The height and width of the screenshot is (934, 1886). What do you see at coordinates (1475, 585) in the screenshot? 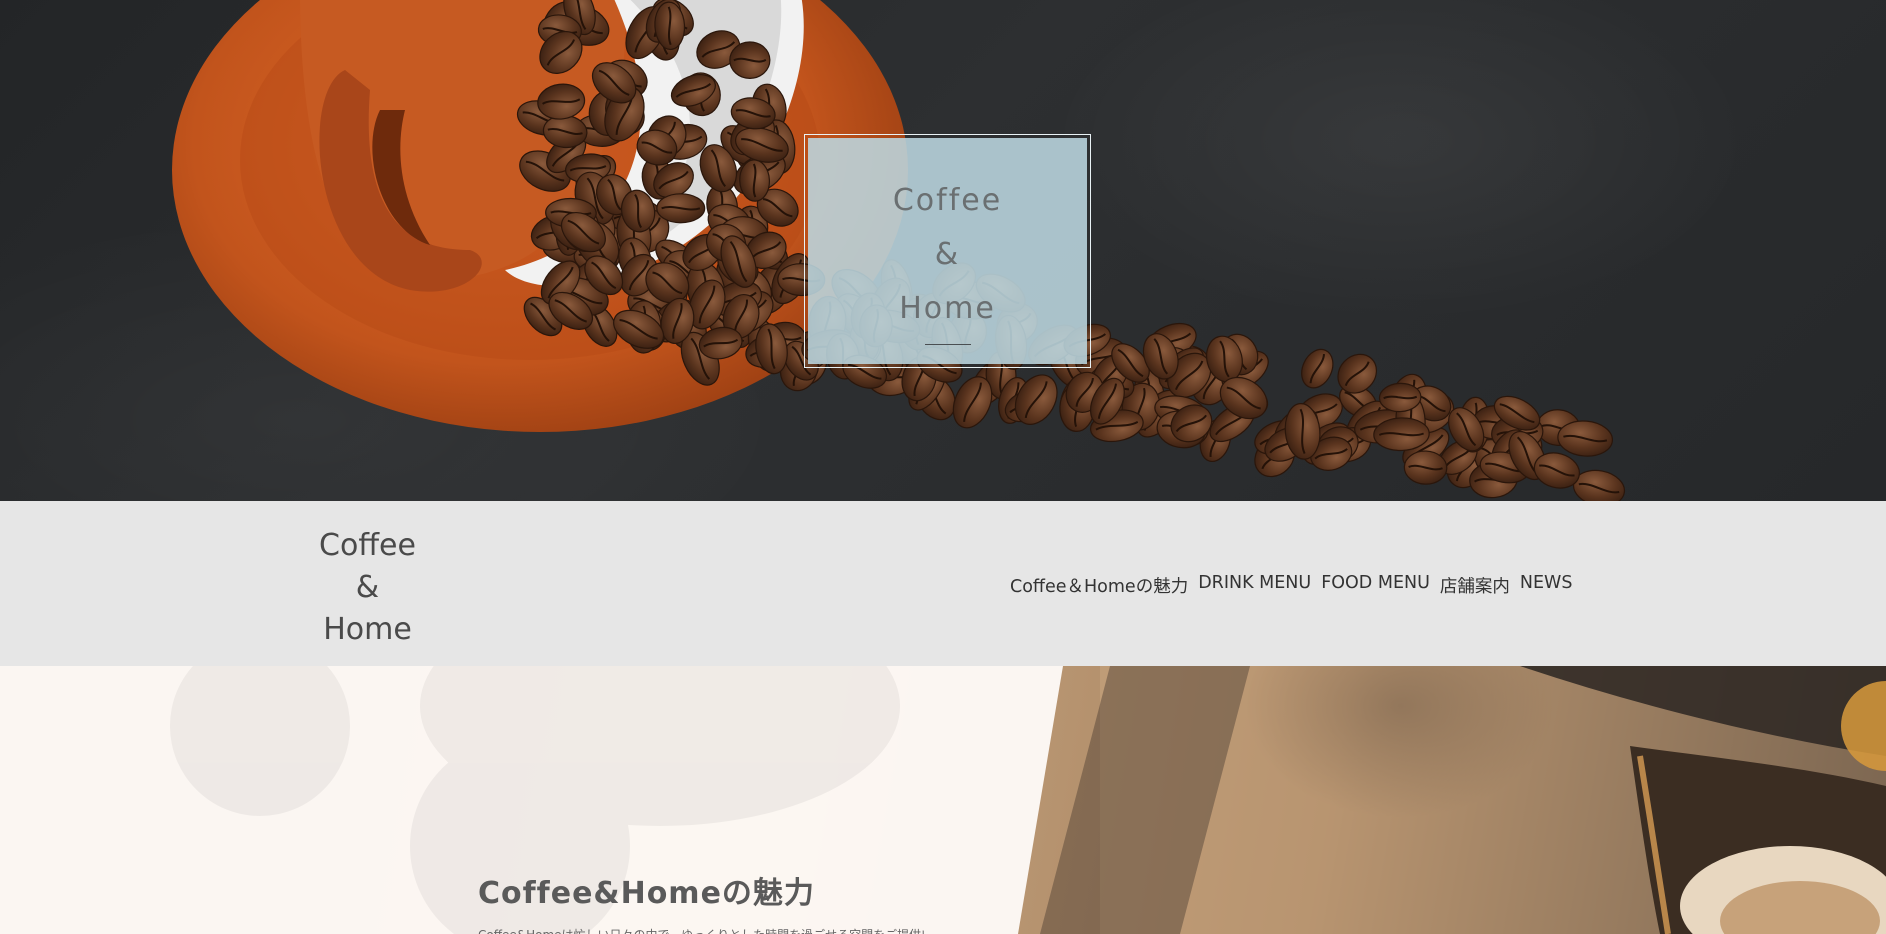
I see `nav-link-store-info: 店舗案内` at bounding box center [1475, 585].